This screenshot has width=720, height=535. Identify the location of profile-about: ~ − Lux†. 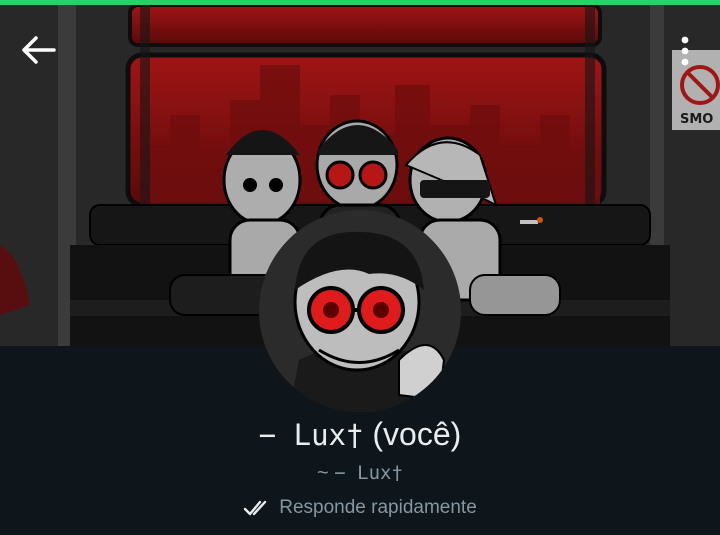
(360, 473).